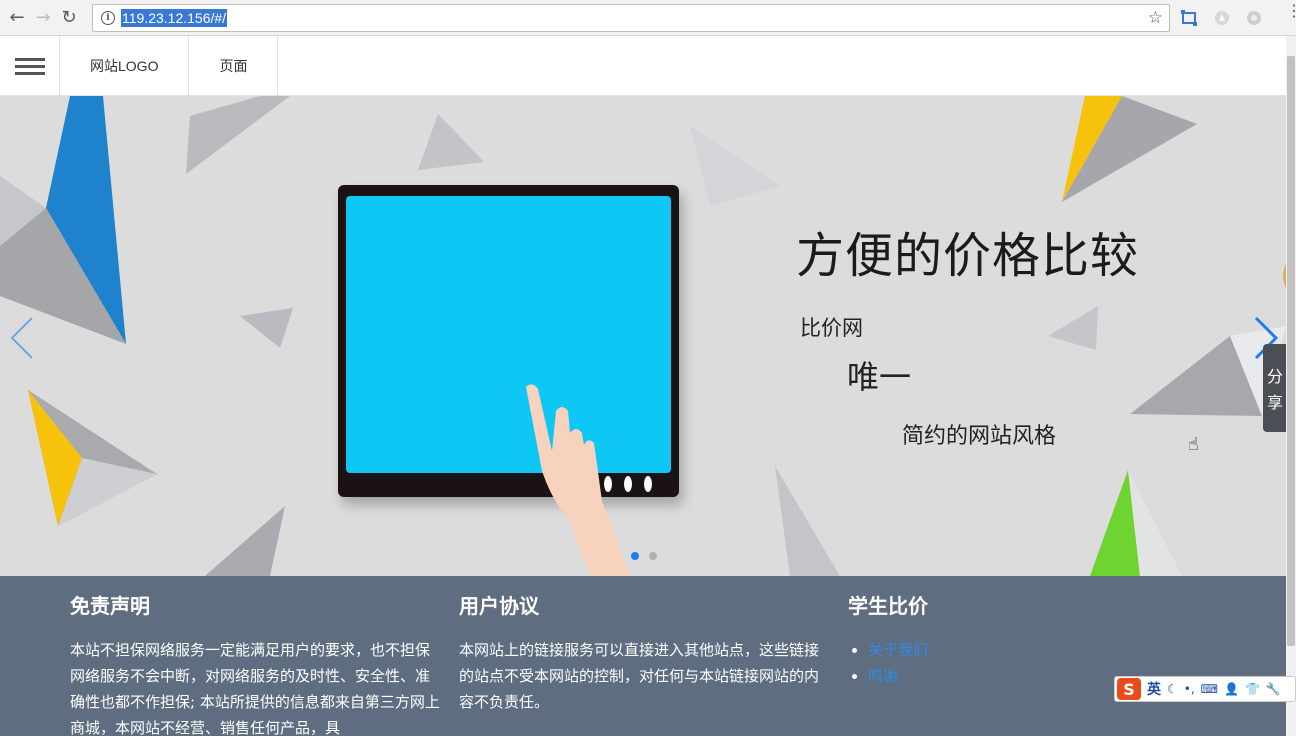 The width and height of the screenshot is (1296, 741). I want to click on banner-headline: 方便的价格比较, so click(968, 256).